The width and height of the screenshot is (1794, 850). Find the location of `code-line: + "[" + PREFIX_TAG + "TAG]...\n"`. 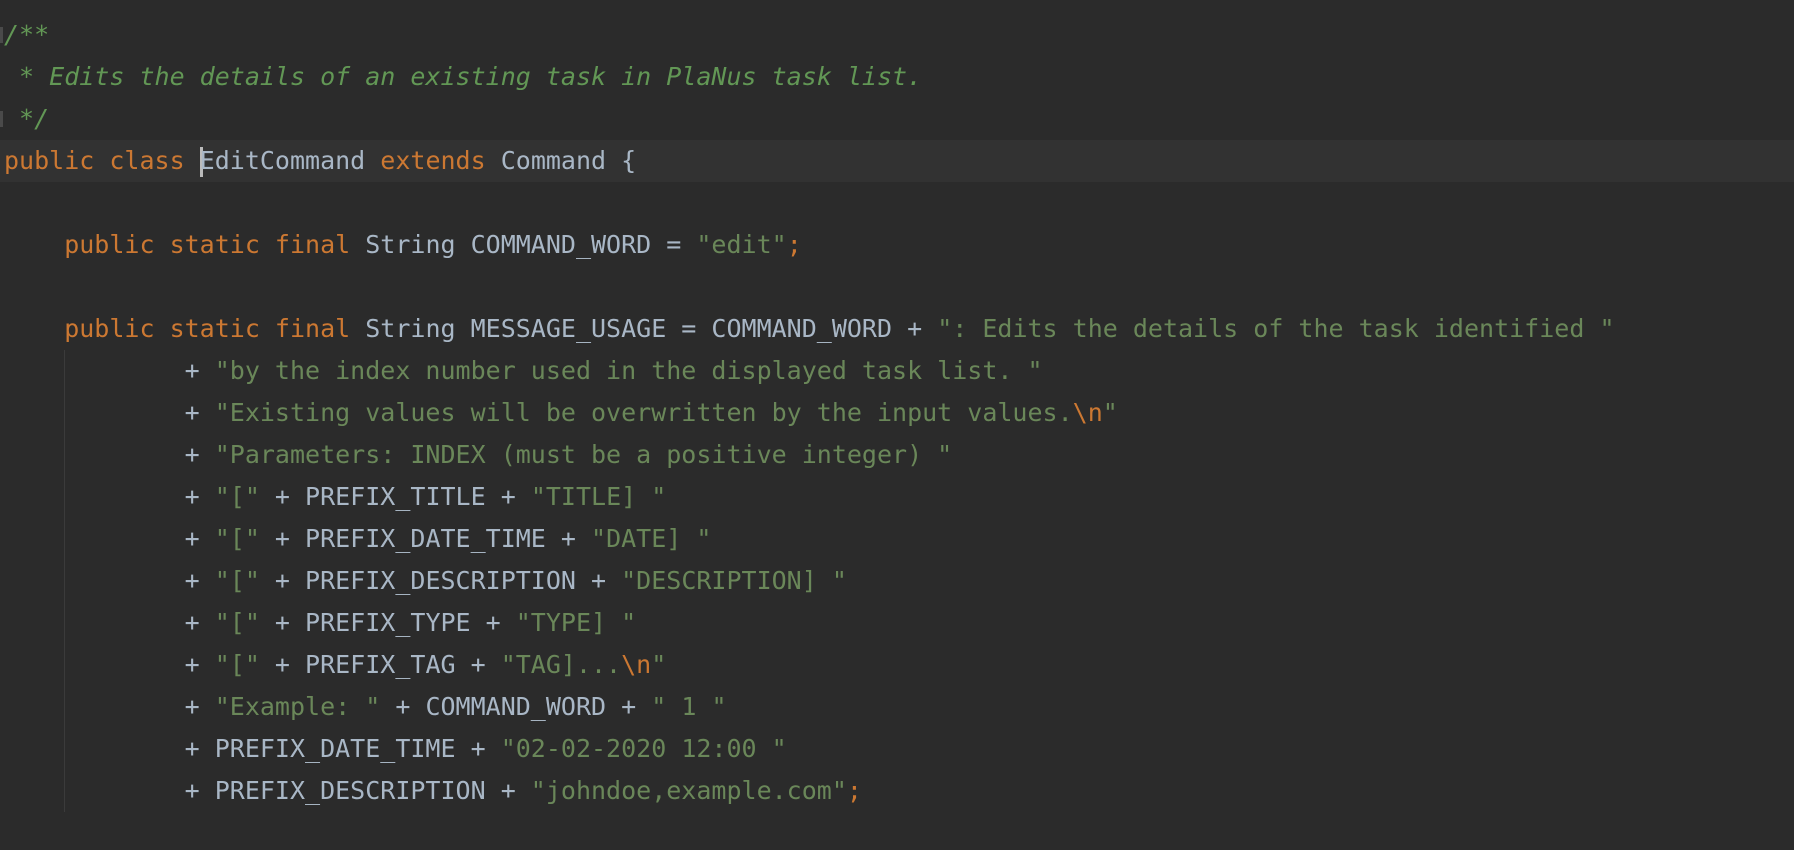

code-line: + "[" + PREFIX_TAG + "TAG]...\n" is located at coordinates (897, 665).